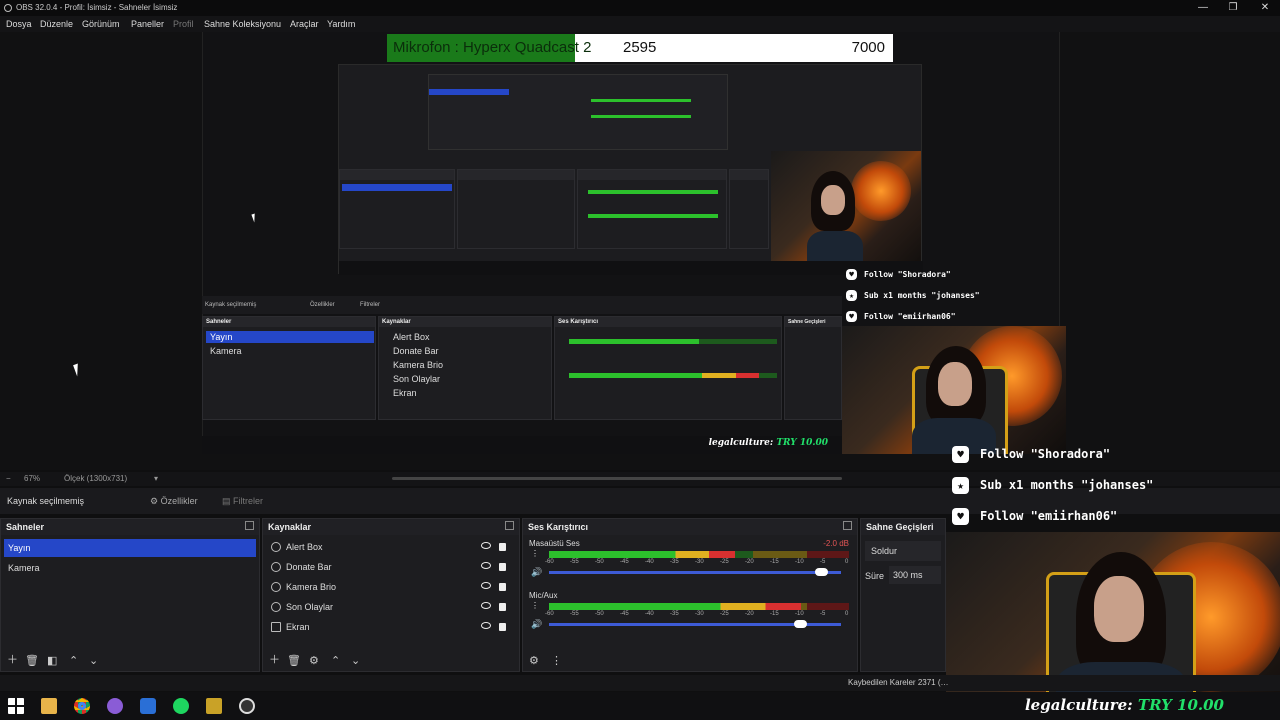  Describe the element at coordinates (16, 706) in the screenshot. I see `windows-start-icon` at that location.